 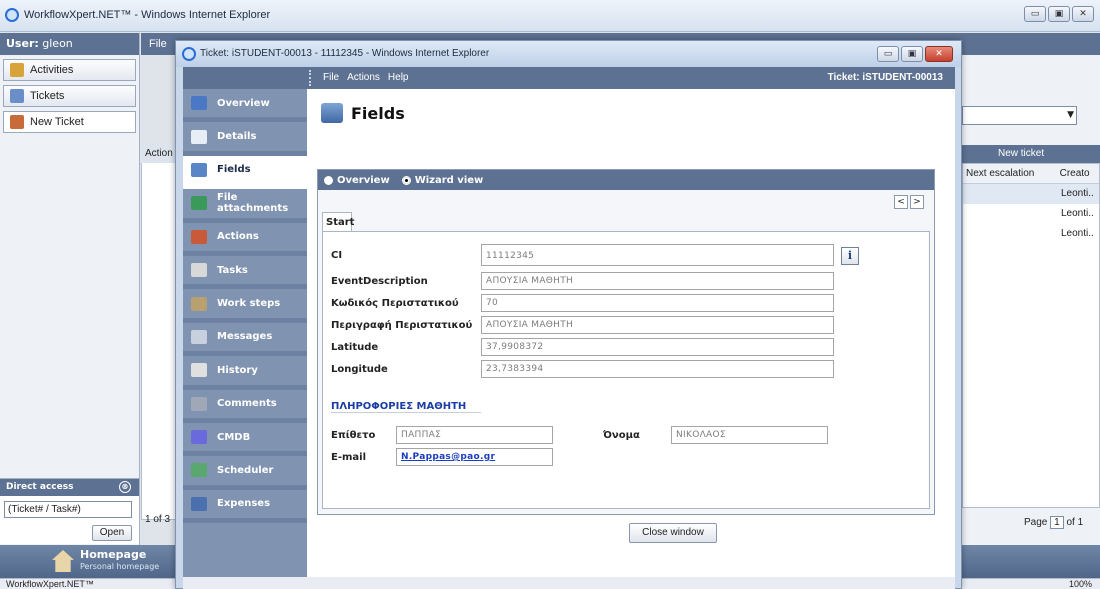 What do you see at coordinates (112, 533) in the screenshot?
I see `open-button: Open` at bounding box center [112, 533].